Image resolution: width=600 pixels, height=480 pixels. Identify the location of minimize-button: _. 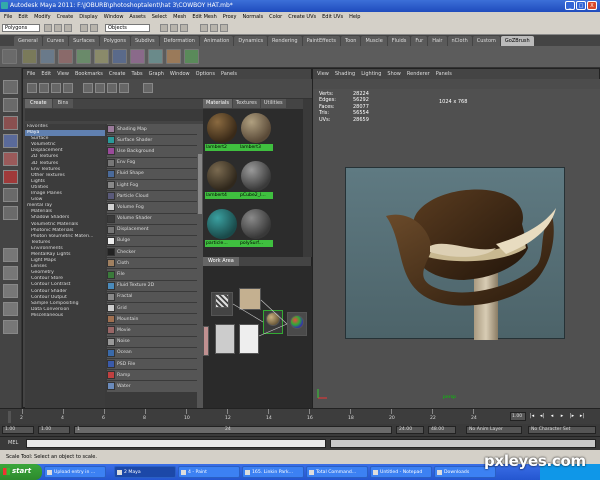
(570, 5).